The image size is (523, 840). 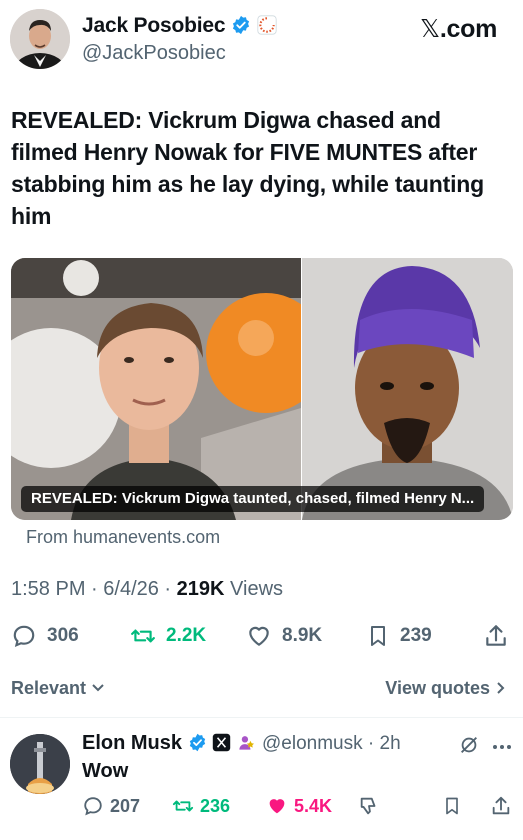 What do you see at coordinates (331, 744) in the screenshot?
I see `reply-handle: @elonmusk · 2h` at bounding box center [331, 744].